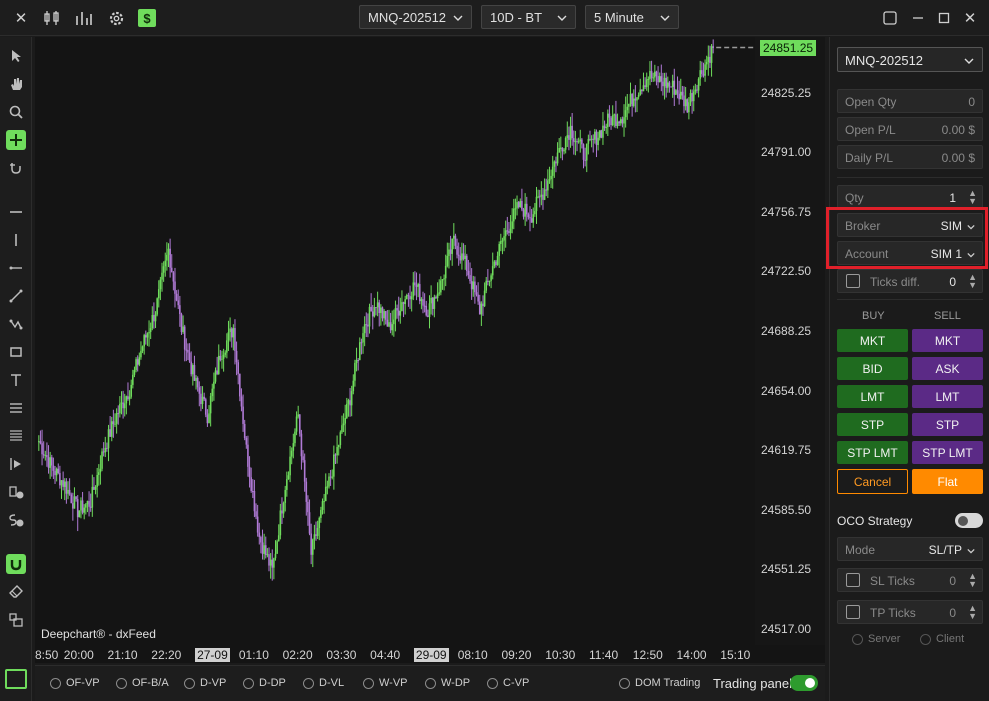 The width and height of the screenshot is (989, 701). What do you see at coordinates (970, 18) in the screenshot?
I see `close-window-icon: ✕` at bounding box center [970, 18].